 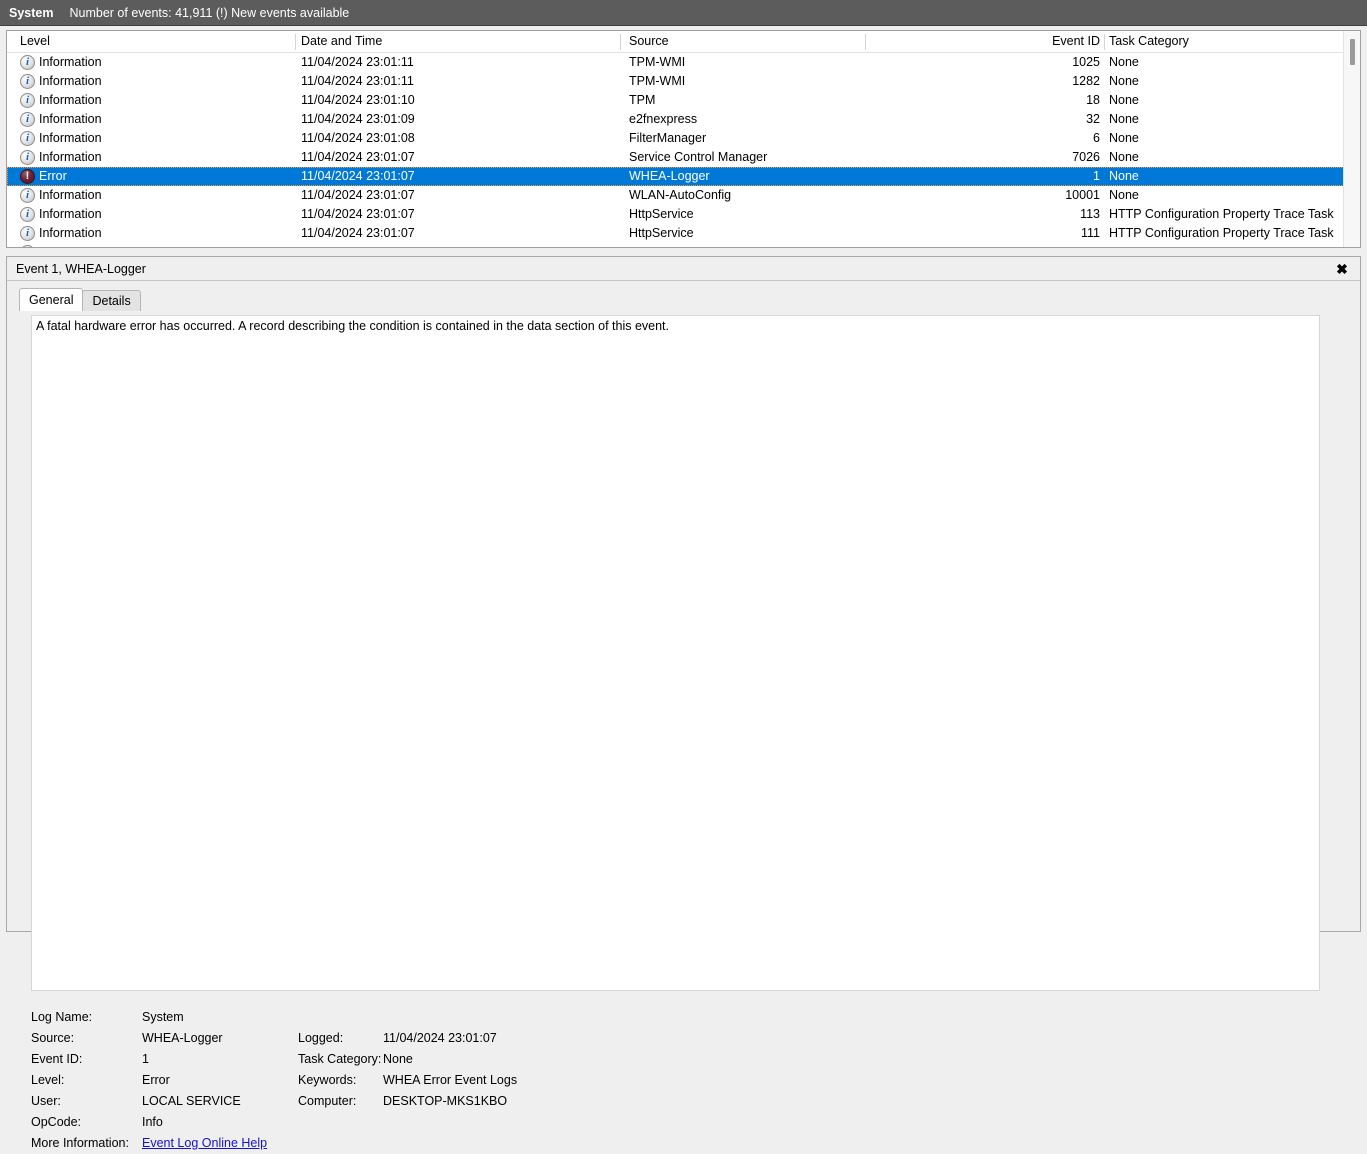 What do you see at coordinates (661, 233) in the screenshot?
I see `cell-source: HttpService` at bounding box center [661, 233].